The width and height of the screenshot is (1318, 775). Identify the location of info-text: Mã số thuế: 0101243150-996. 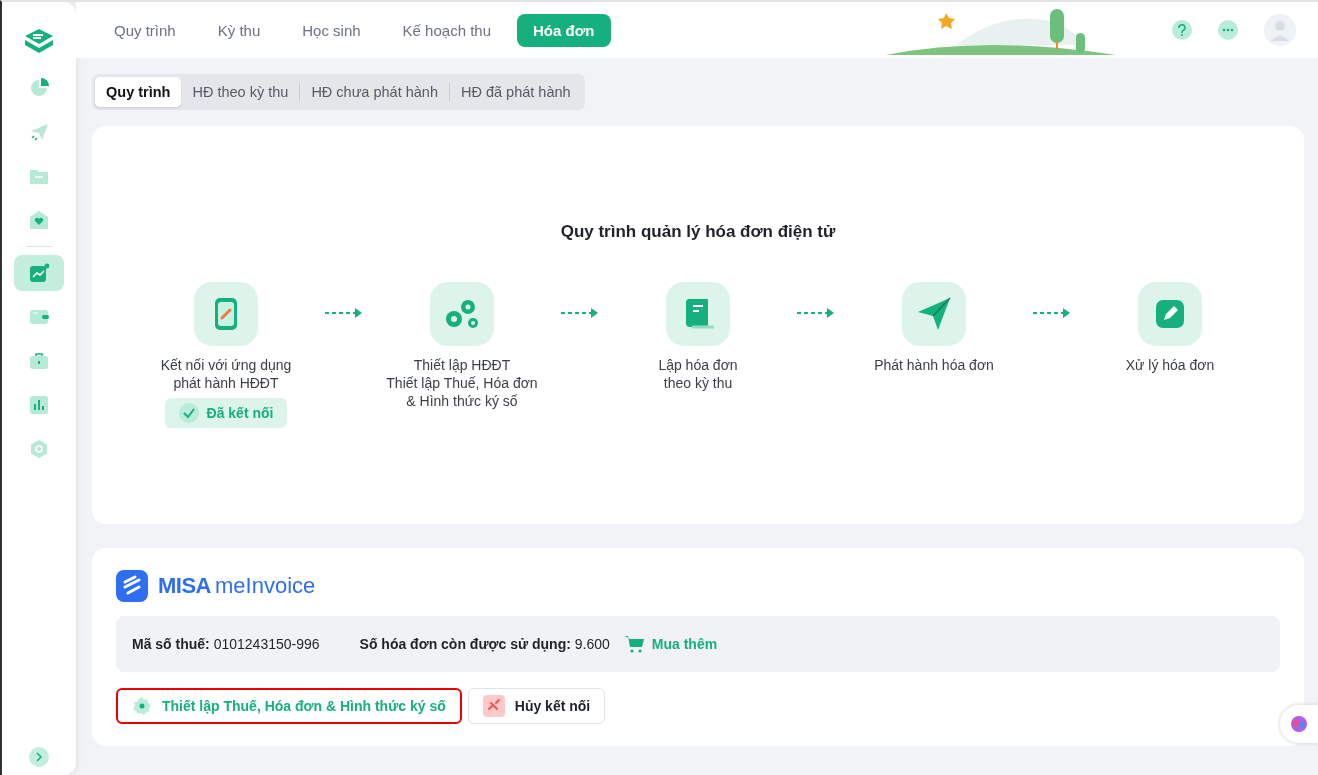
(226, 644).